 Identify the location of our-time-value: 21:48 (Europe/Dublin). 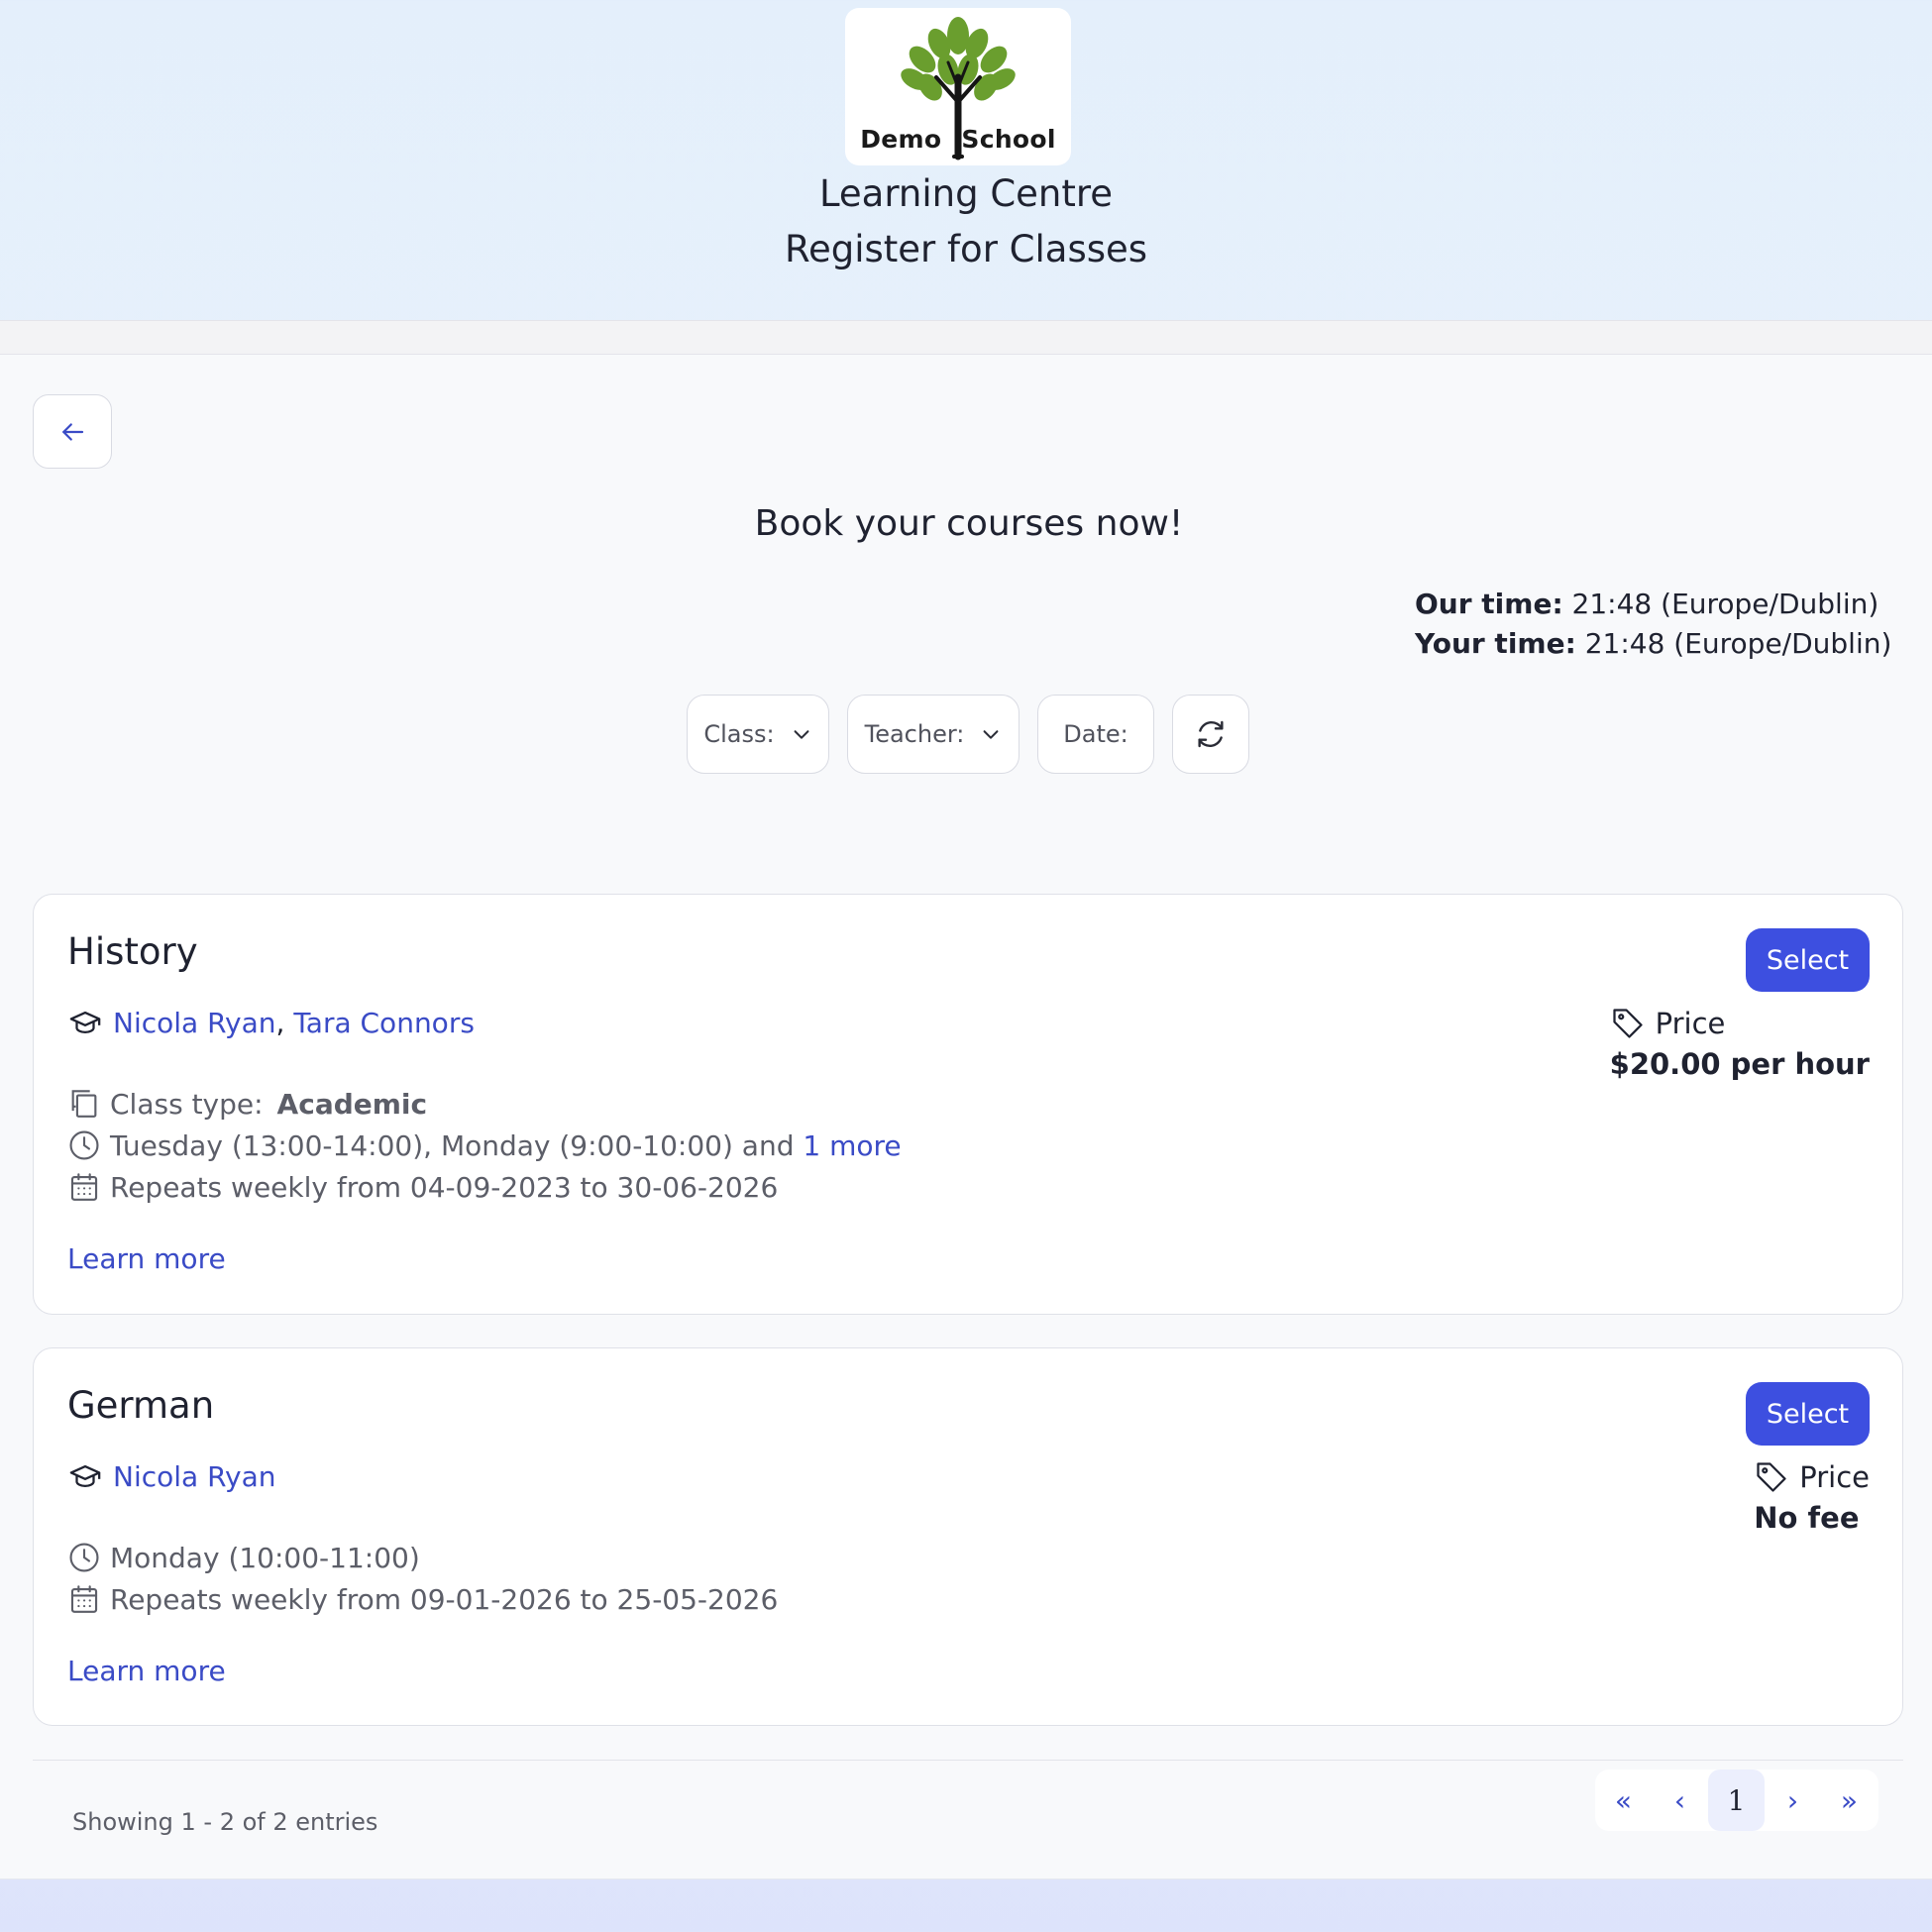
(1725, 604).